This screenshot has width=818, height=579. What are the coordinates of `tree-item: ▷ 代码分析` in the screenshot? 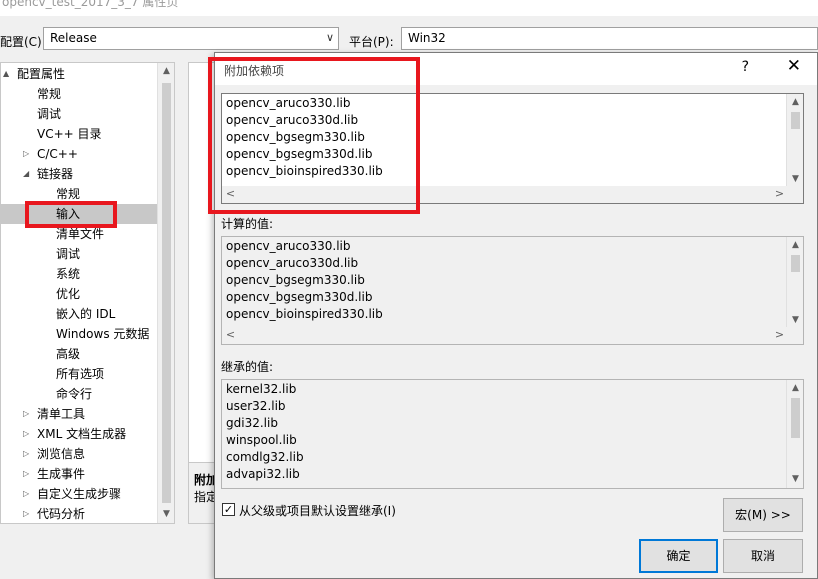 It's located at (79, 513).